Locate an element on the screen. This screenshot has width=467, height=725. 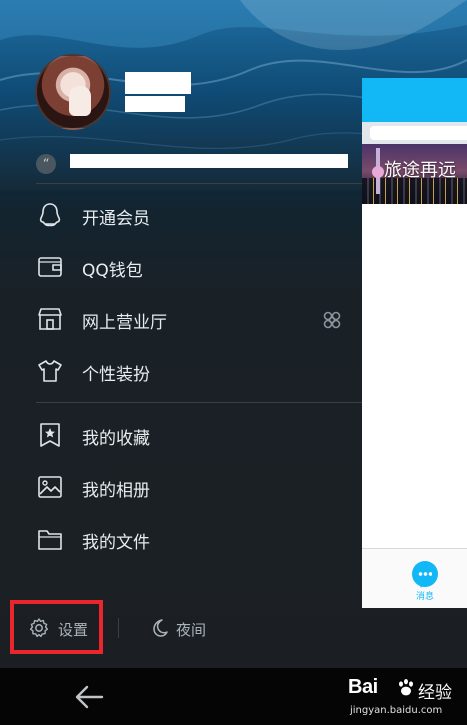
image-icon is located at coordinates (50, 487).